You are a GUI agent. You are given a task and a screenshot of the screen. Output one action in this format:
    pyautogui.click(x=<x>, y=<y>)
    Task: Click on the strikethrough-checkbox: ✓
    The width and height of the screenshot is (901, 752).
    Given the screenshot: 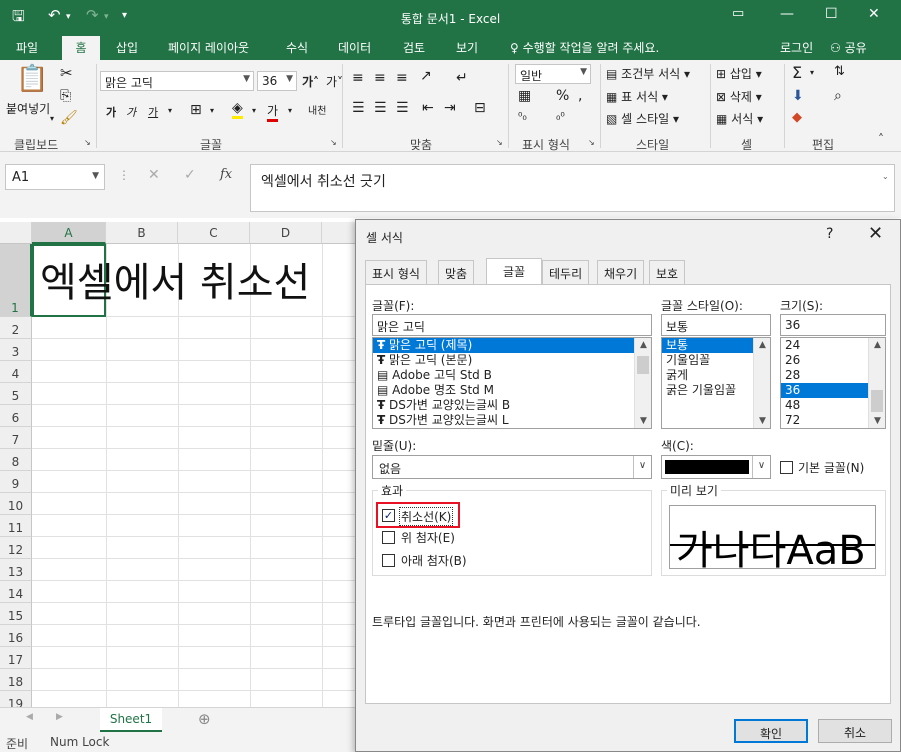 What is the action you would take?
    pyautogui.click(x=388, y=515)
    